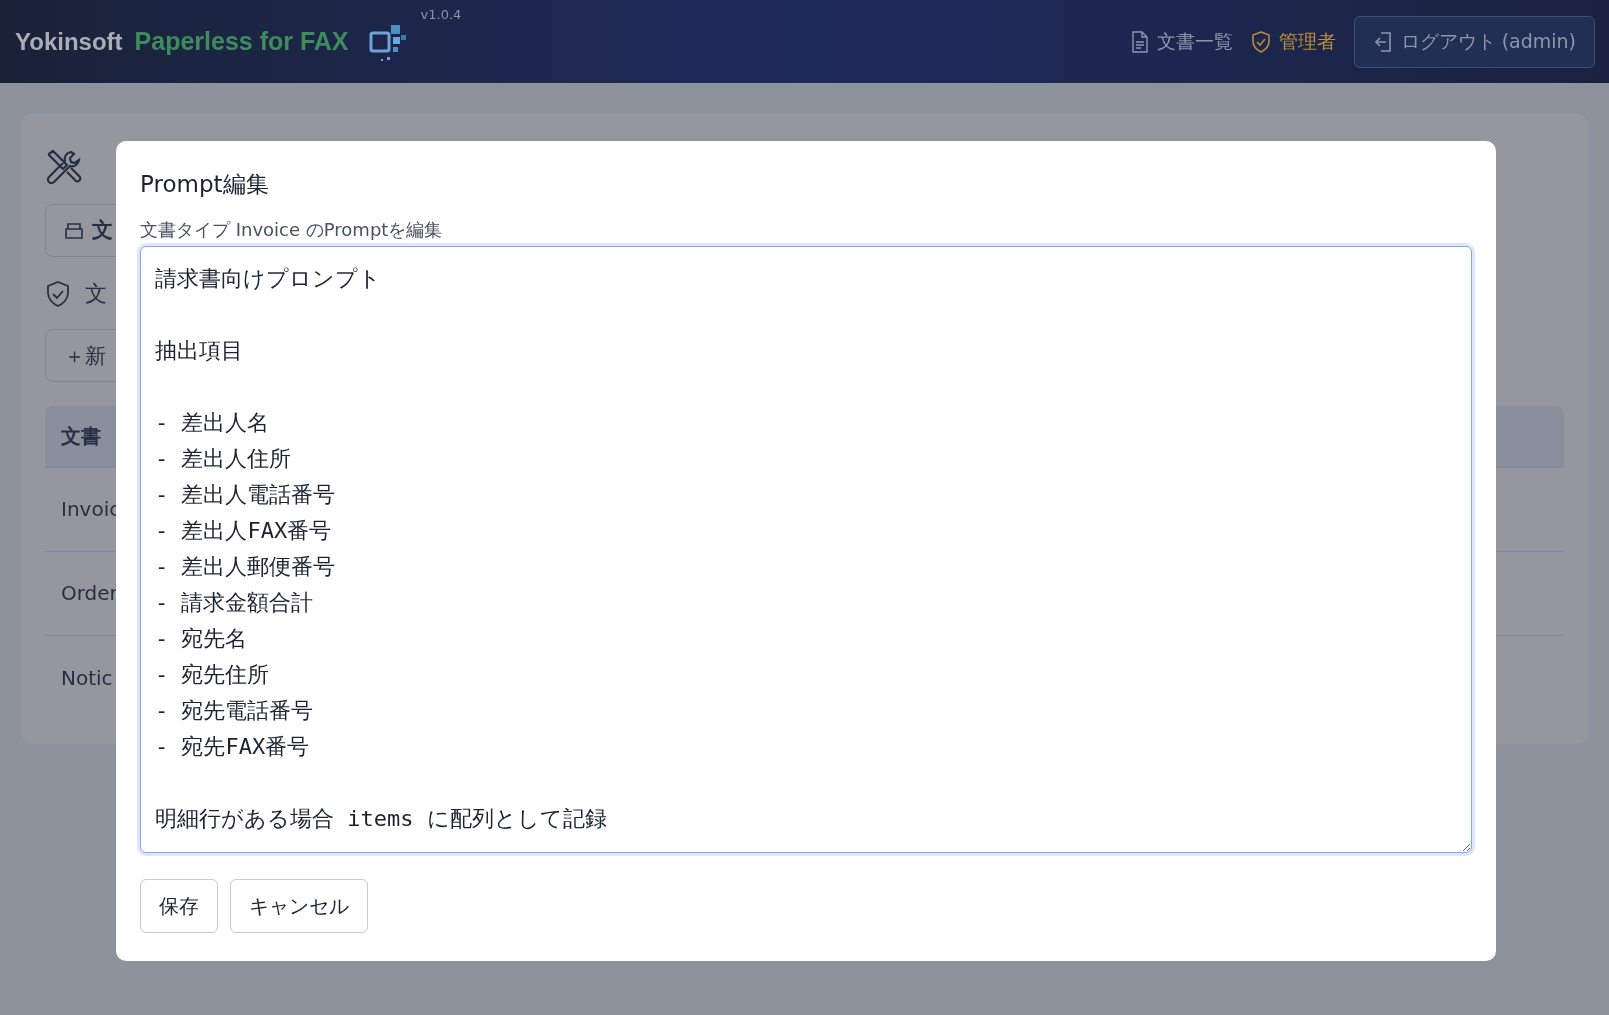  What do you see at coordinates (1474, 41) in the screenshot?
I see `logout-button: ログアウト (admin)` at bounding box center [1474, 41].